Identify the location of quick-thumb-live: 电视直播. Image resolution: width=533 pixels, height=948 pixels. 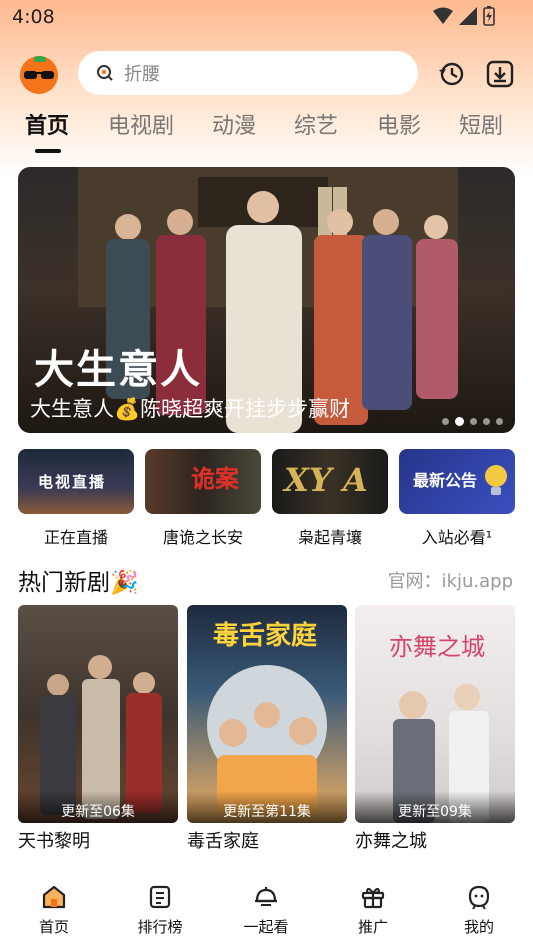
(76, 481).